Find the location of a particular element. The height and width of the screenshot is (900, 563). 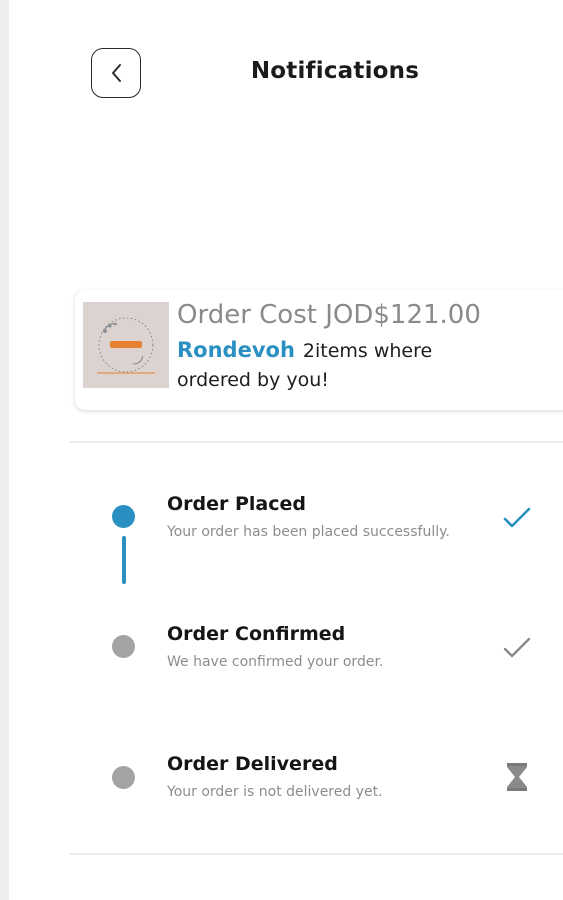

step-title: Order Confirmed is located at coordinates (256, 634).